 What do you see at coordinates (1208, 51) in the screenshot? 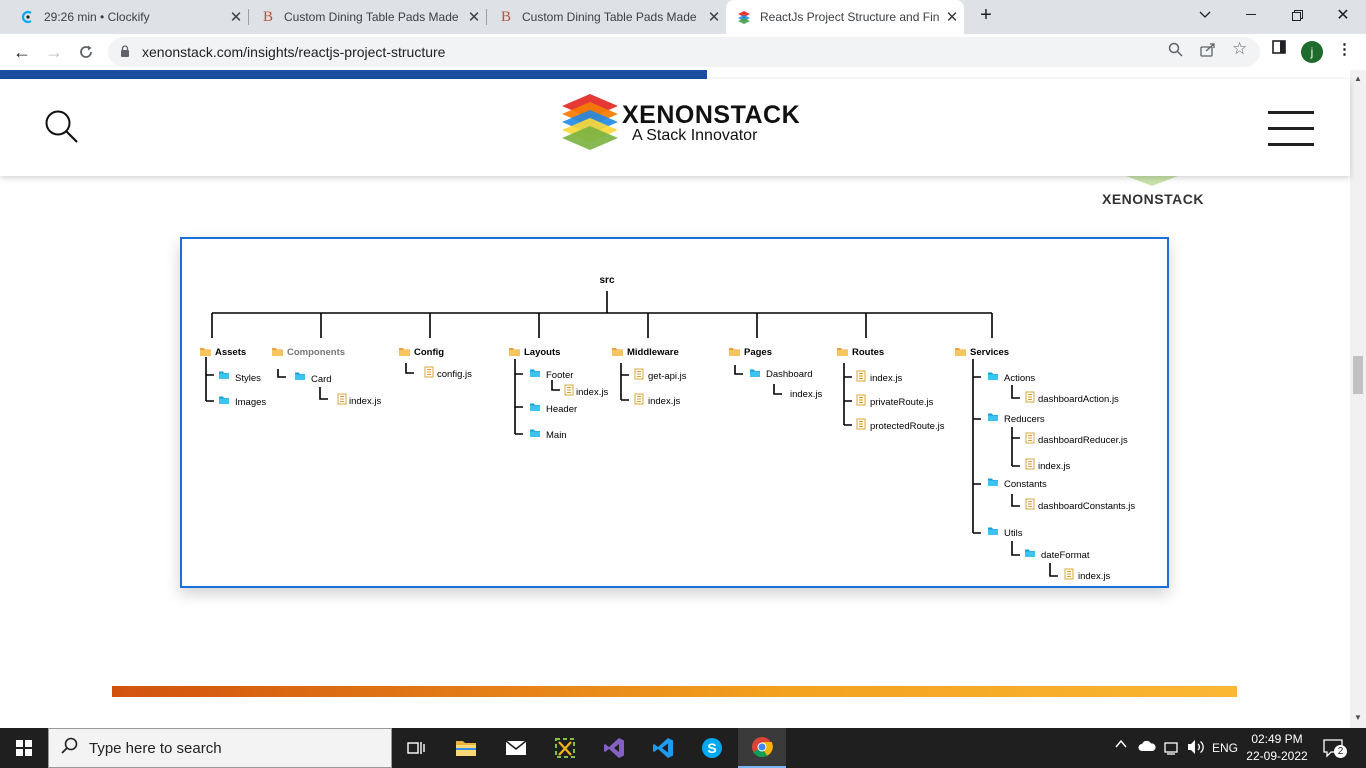
I see `share-icon` at bounding box center [1208, 51].